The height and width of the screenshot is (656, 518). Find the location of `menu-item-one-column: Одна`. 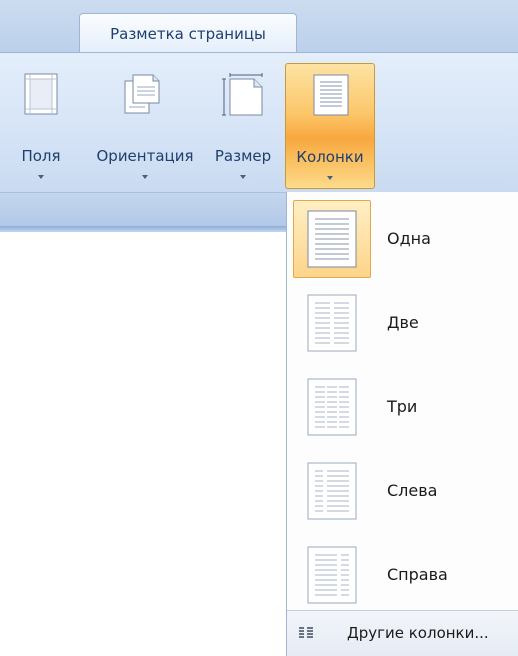

menu-item-one-column: Одна is located at coordinates (405, 239).